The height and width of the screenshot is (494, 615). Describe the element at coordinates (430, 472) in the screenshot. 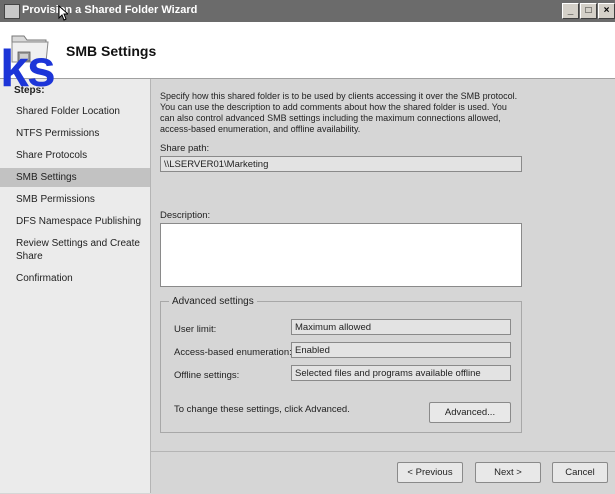

I see `previous-button: < Previous` at that location.